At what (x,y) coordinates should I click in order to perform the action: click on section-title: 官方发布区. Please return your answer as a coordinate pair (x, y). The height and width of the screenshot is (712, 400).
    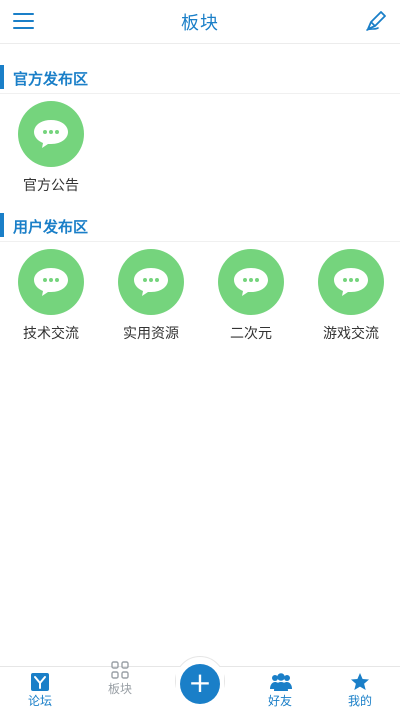
    Looking at the image, I should click on (51, 79).